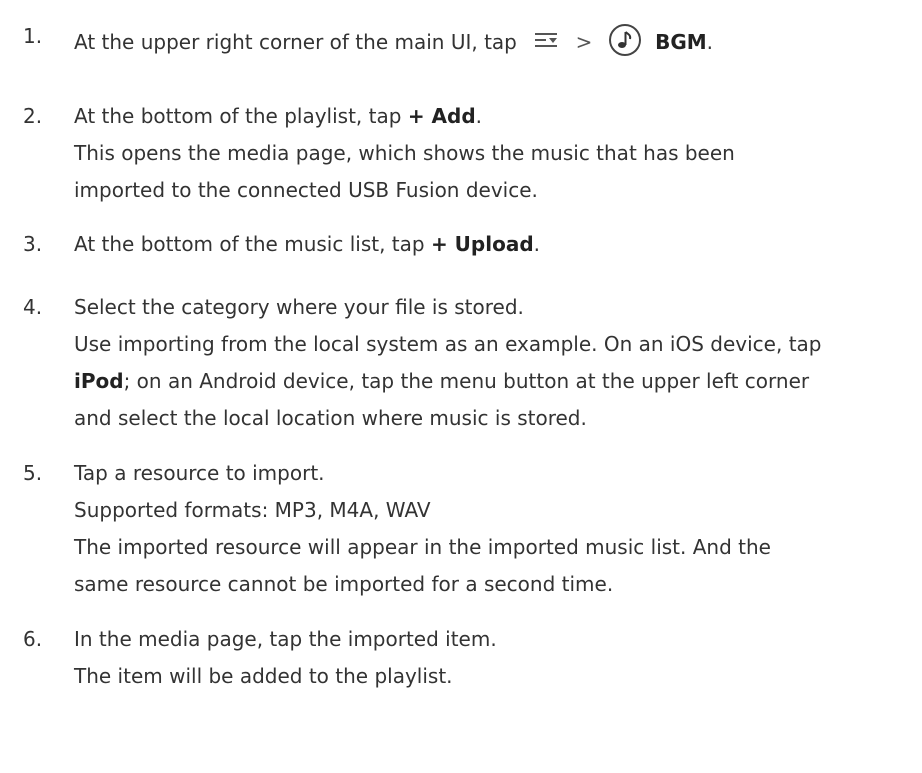 Image resolution: width=922 pixels, height=773 pixels. I want to click on upload-label: + Upload, so click(482, 244).